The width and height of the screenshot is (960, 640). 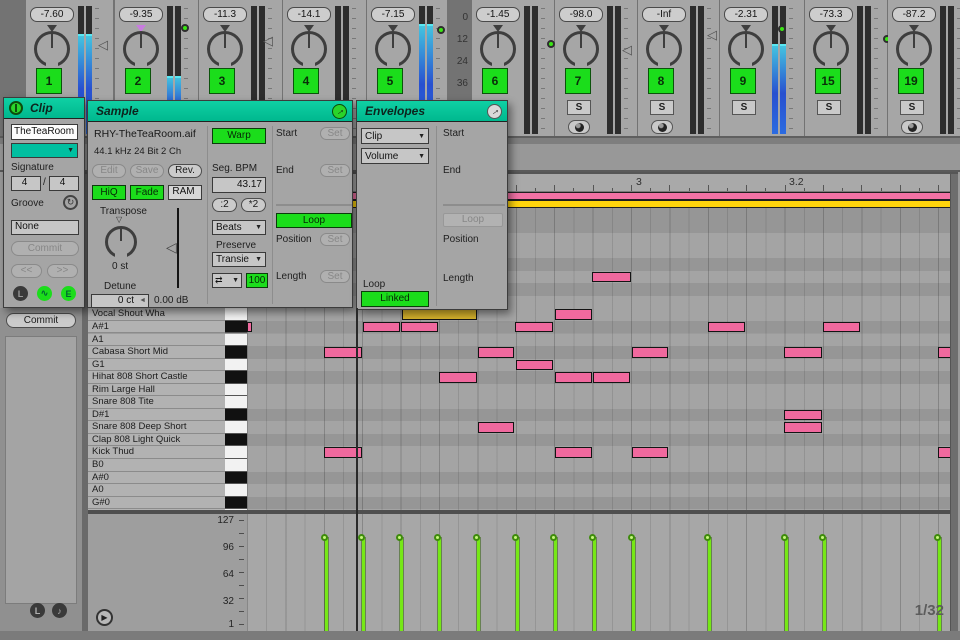 I want to click on track-volume-value: -14.1, so click(x=309, y=14).